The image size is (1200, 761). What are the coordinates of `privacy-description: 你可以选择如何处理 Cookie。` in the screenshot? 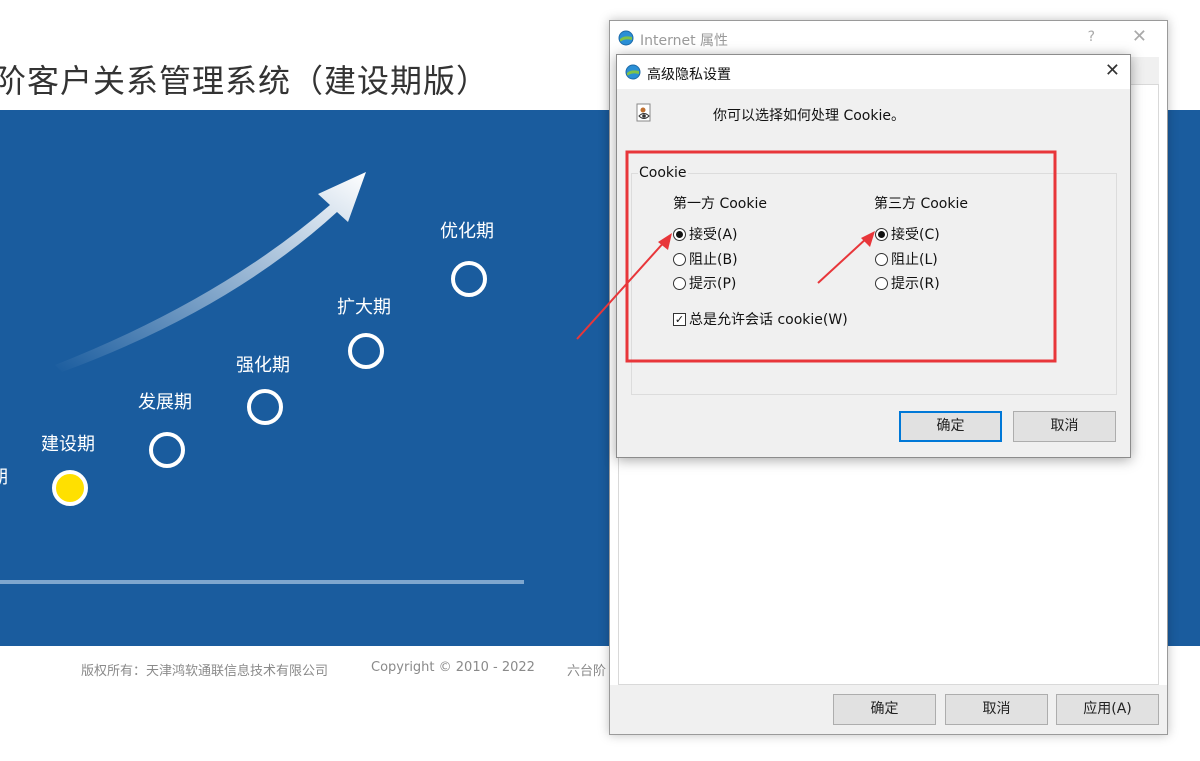 It's located at (809, 116).